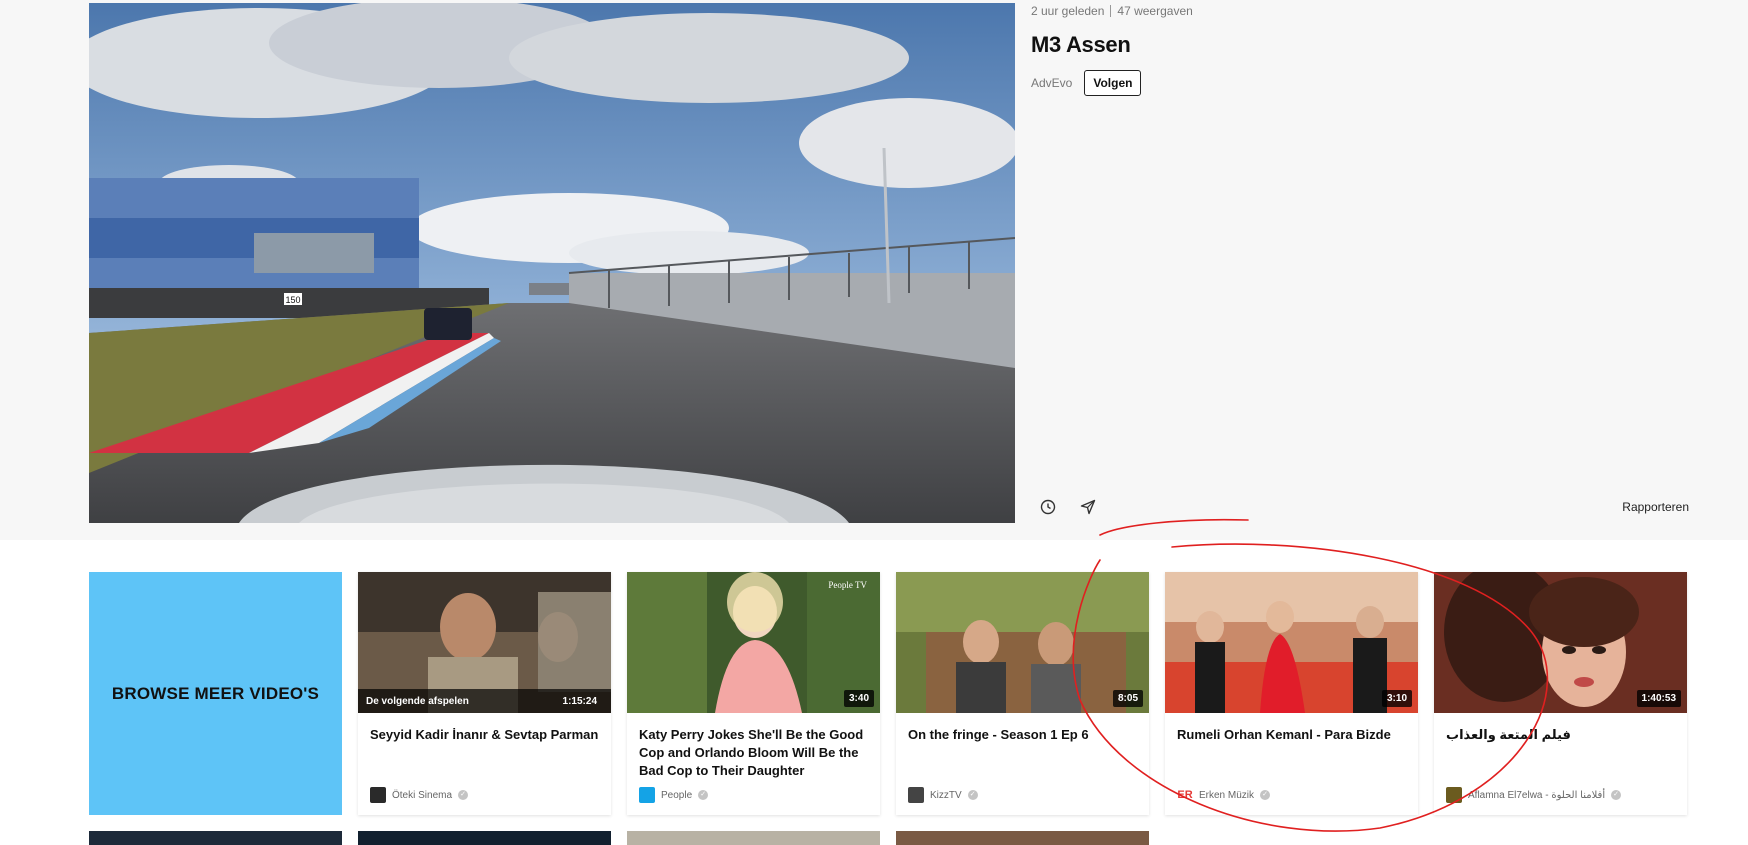  What do you see at coordinates (1293, 735) in the screenshot?
I see `card-title: Rumeli Orhan Kemanl - Para Bizde` at bounding box center [1293, 735].